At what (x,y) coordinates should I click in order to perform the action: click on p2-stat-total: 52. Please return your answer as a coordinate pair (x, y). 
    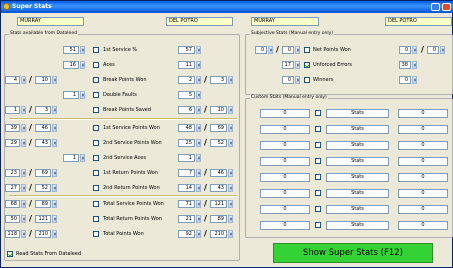
    Looking at the image, I should click on (218, 143).